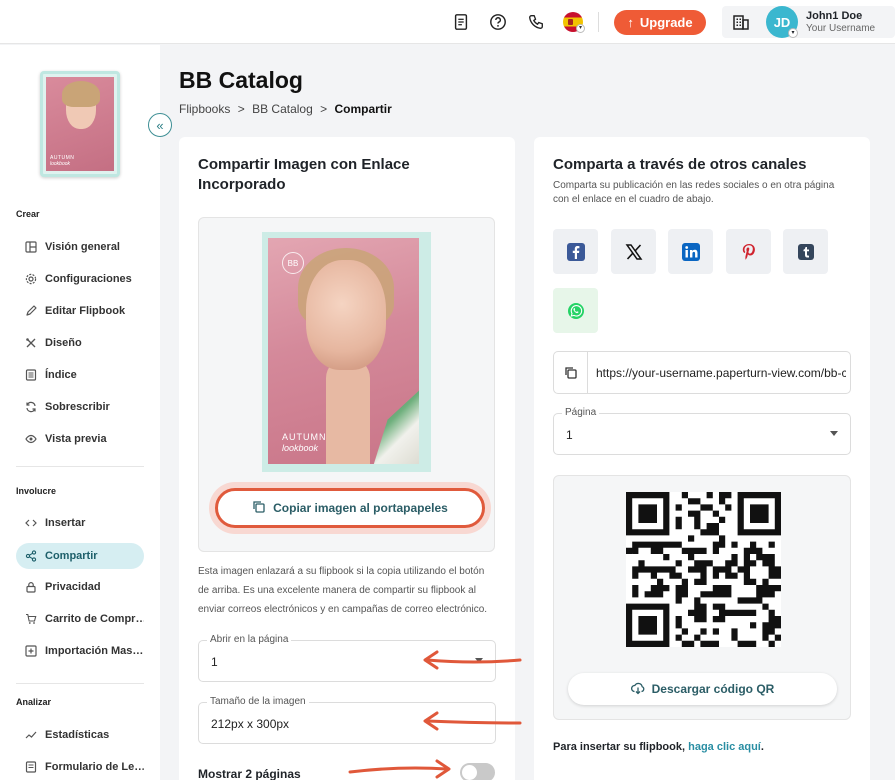  Describe the element at coordinates (80, 311) in the screenshot. I see `sidebar-item-edit-flipbook: Editar Flipbook` at that location.